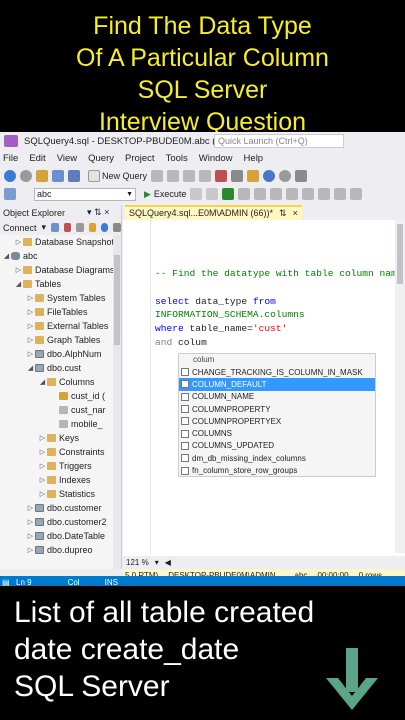 The image size is (405, 720). Describe the element at coordinates (55, 227) in the screenshot. I see `connect-server-icon` at that location.